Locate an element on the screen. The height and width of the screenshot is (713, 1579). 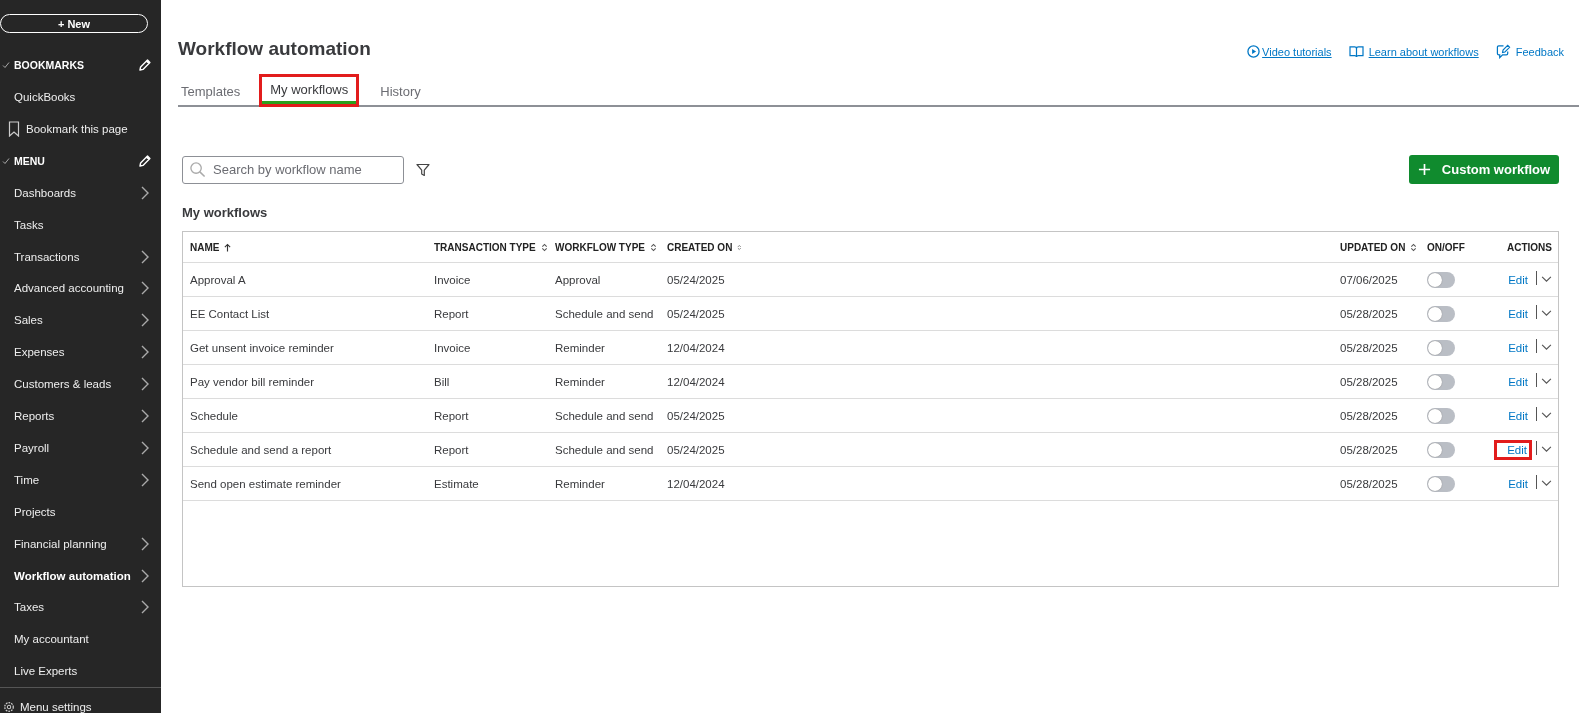
bookmark-icon is located at coordinates (14, 129).